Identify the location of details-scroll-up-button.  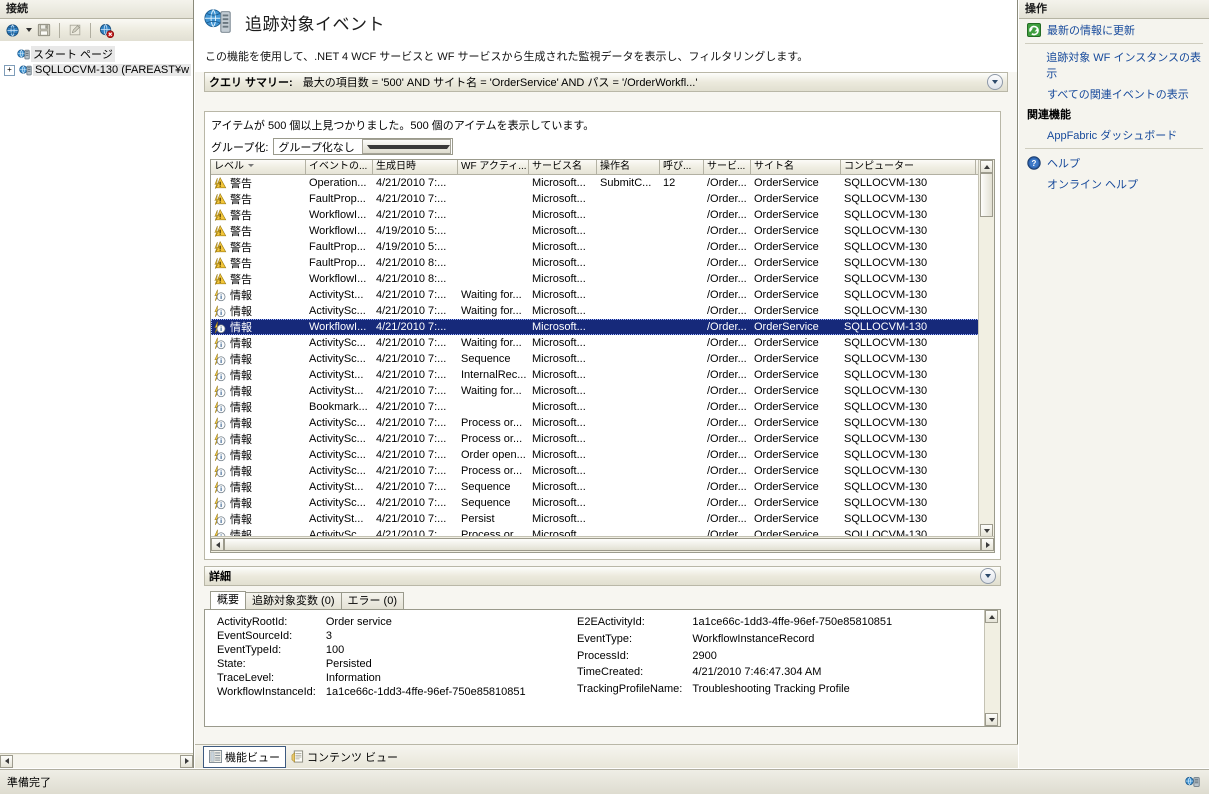
(991, 616).